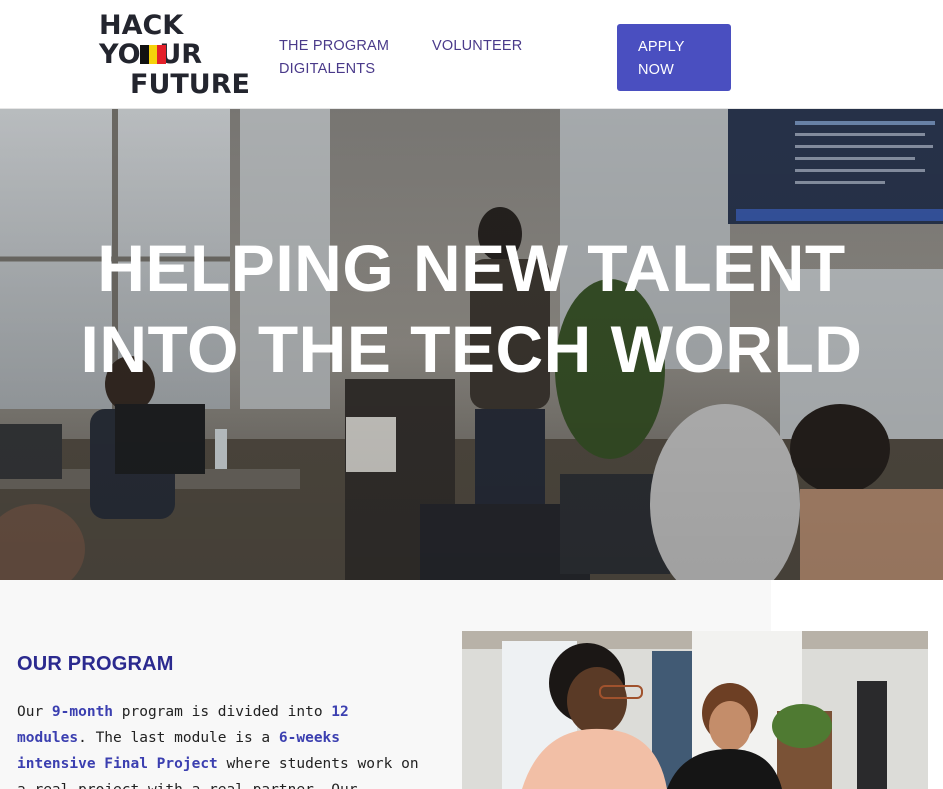 This screenshot has width=943, height=789. Describe the element at coordinates (190, 84) in the screenshot. I see `logo-line-3: FUTURE` at that location.